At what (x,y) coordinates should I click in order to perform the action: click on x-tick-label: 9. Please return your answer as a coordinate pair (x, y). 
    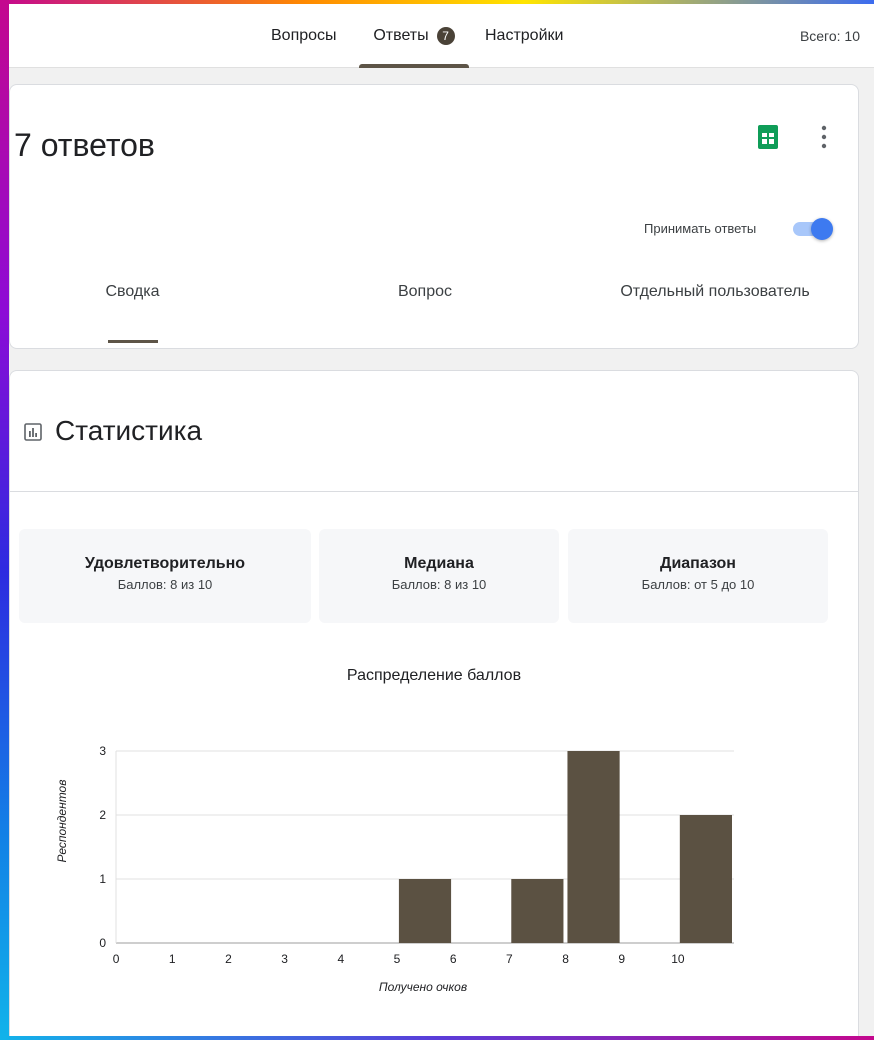
    Looking at the image, I should click on (621, 959).